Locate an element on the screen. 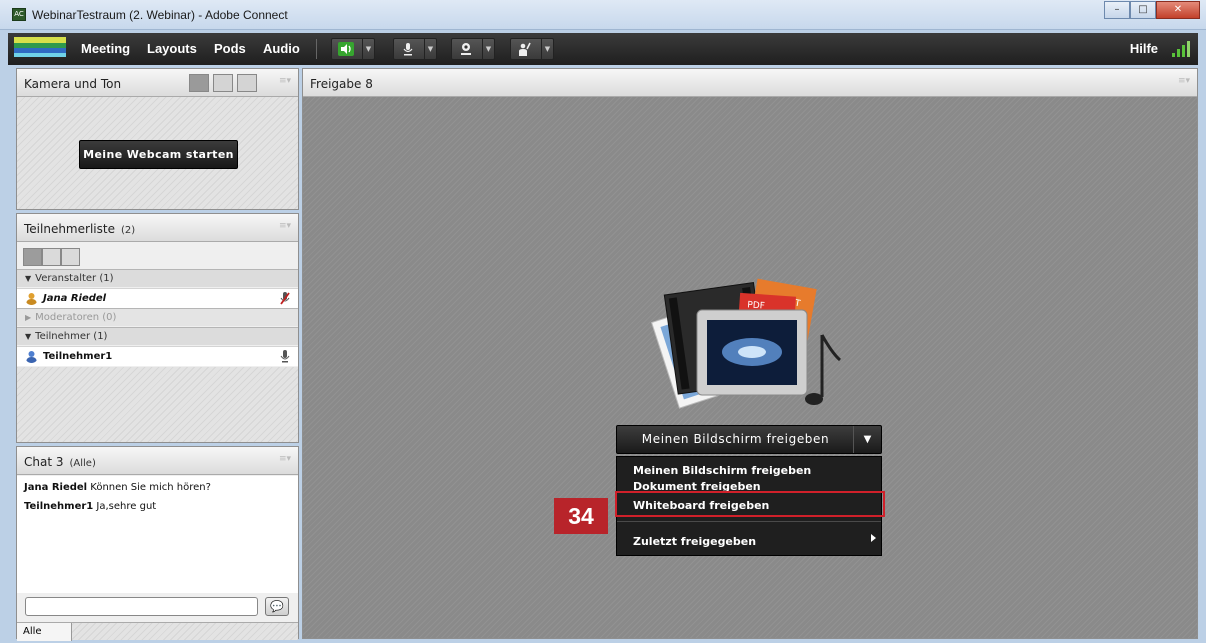 This screenshot has height=643, width=1206. chat-footer: Alle is located at coordinates (157, 631).